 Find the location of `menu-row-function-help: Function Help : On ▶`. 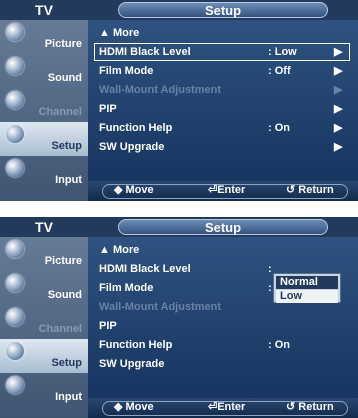

menu-row-function-help: Function Help : On ▶ is located at coordinates (223, 128).